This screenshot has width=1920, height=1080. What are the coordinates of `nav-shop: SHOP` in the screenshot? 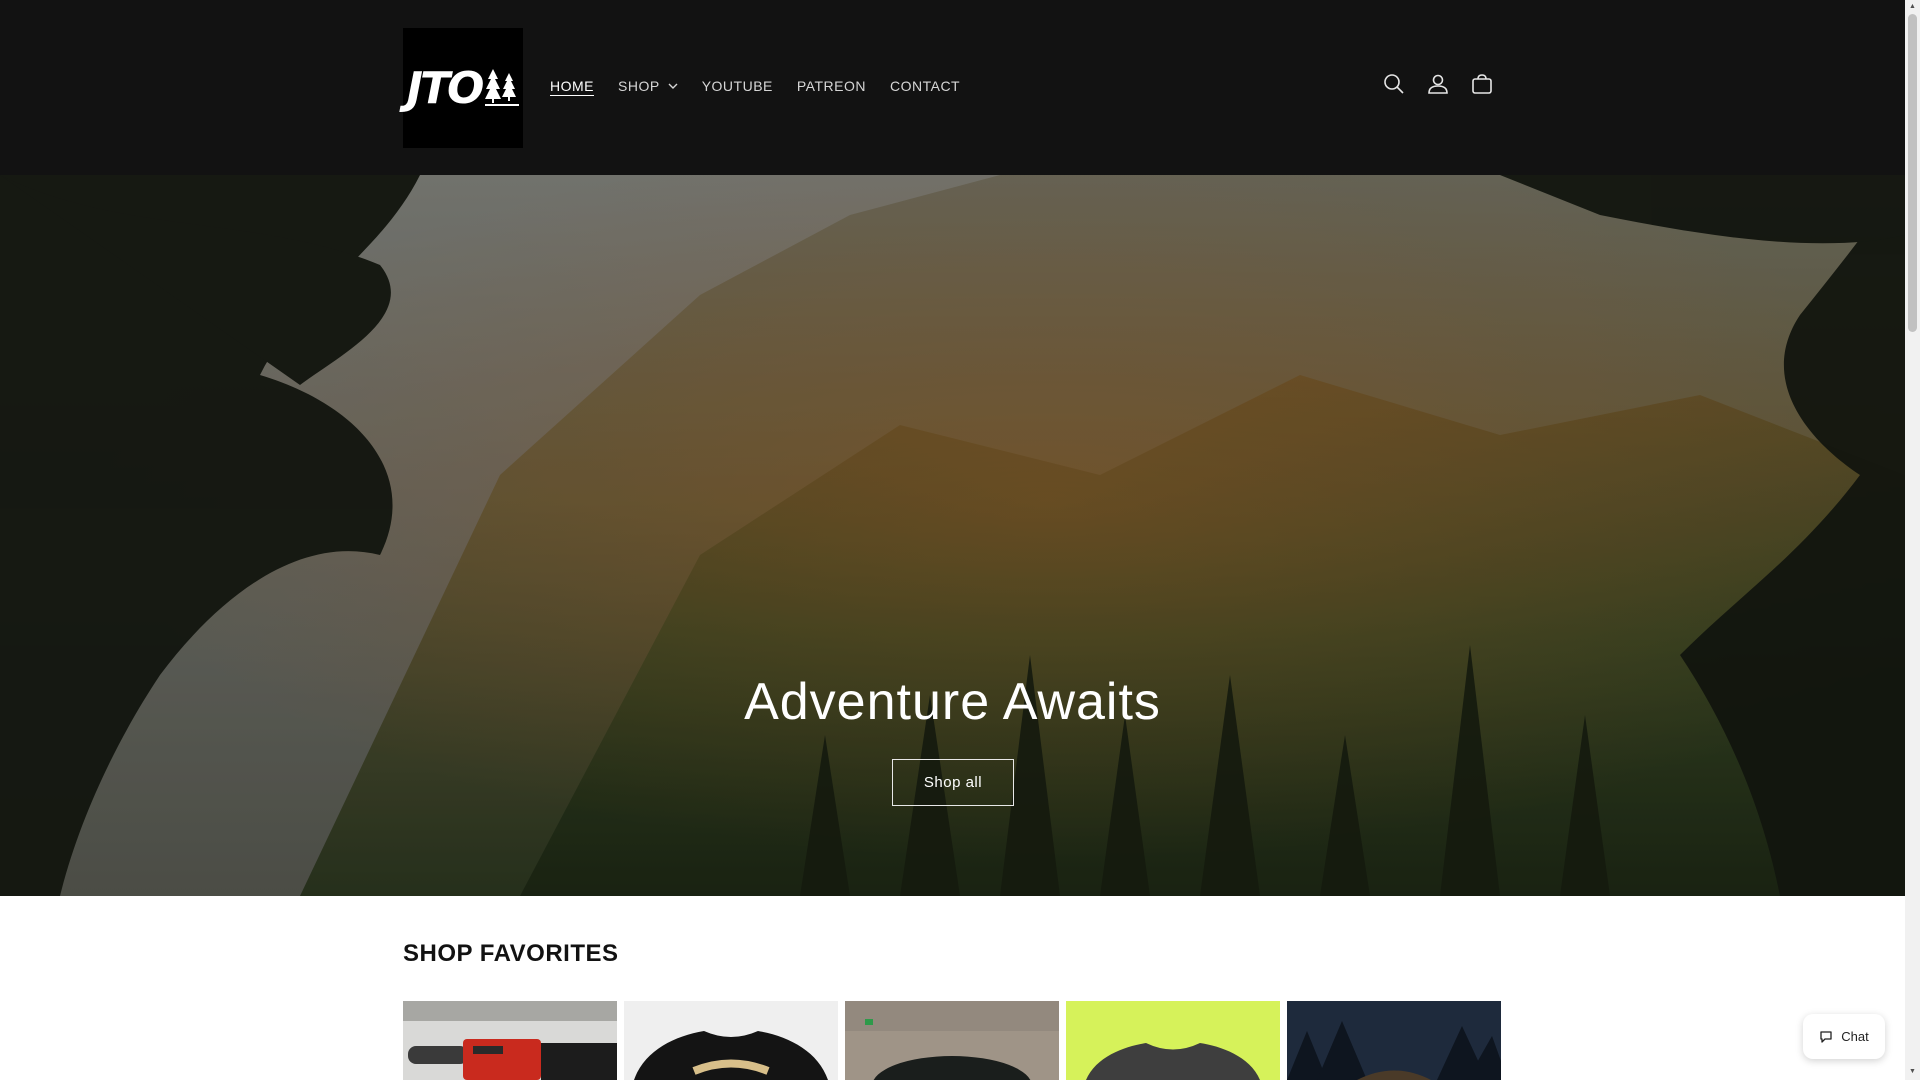 It's located at (648, 86).